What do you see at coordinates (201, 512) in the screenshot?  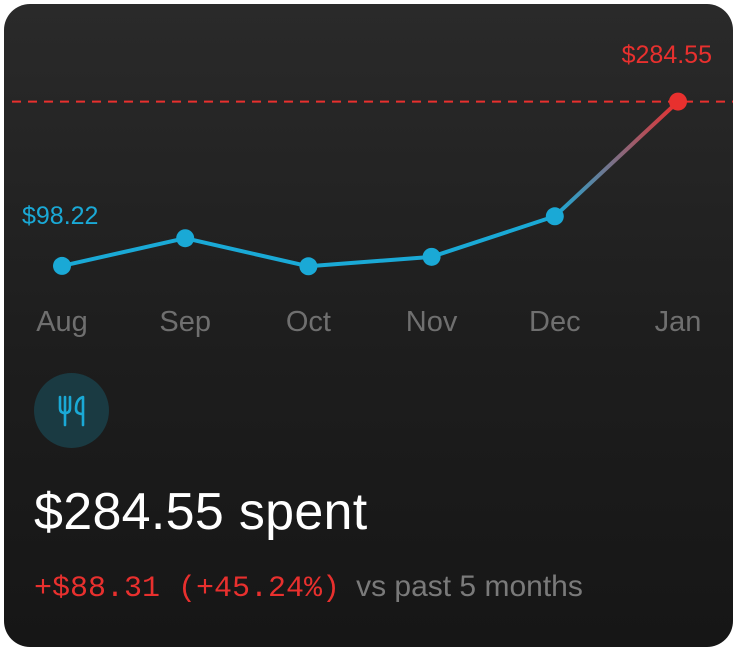 I see `total-spent: $284.55 spent` at bounding box center [201, 512].